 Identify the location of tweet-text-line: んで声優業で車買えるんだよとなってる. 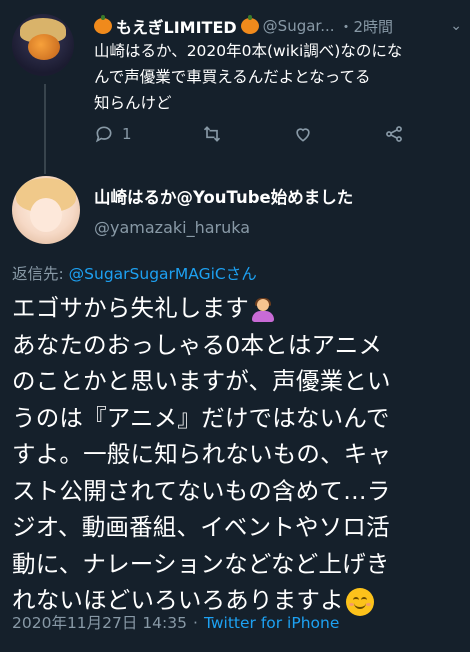
(232, 77).